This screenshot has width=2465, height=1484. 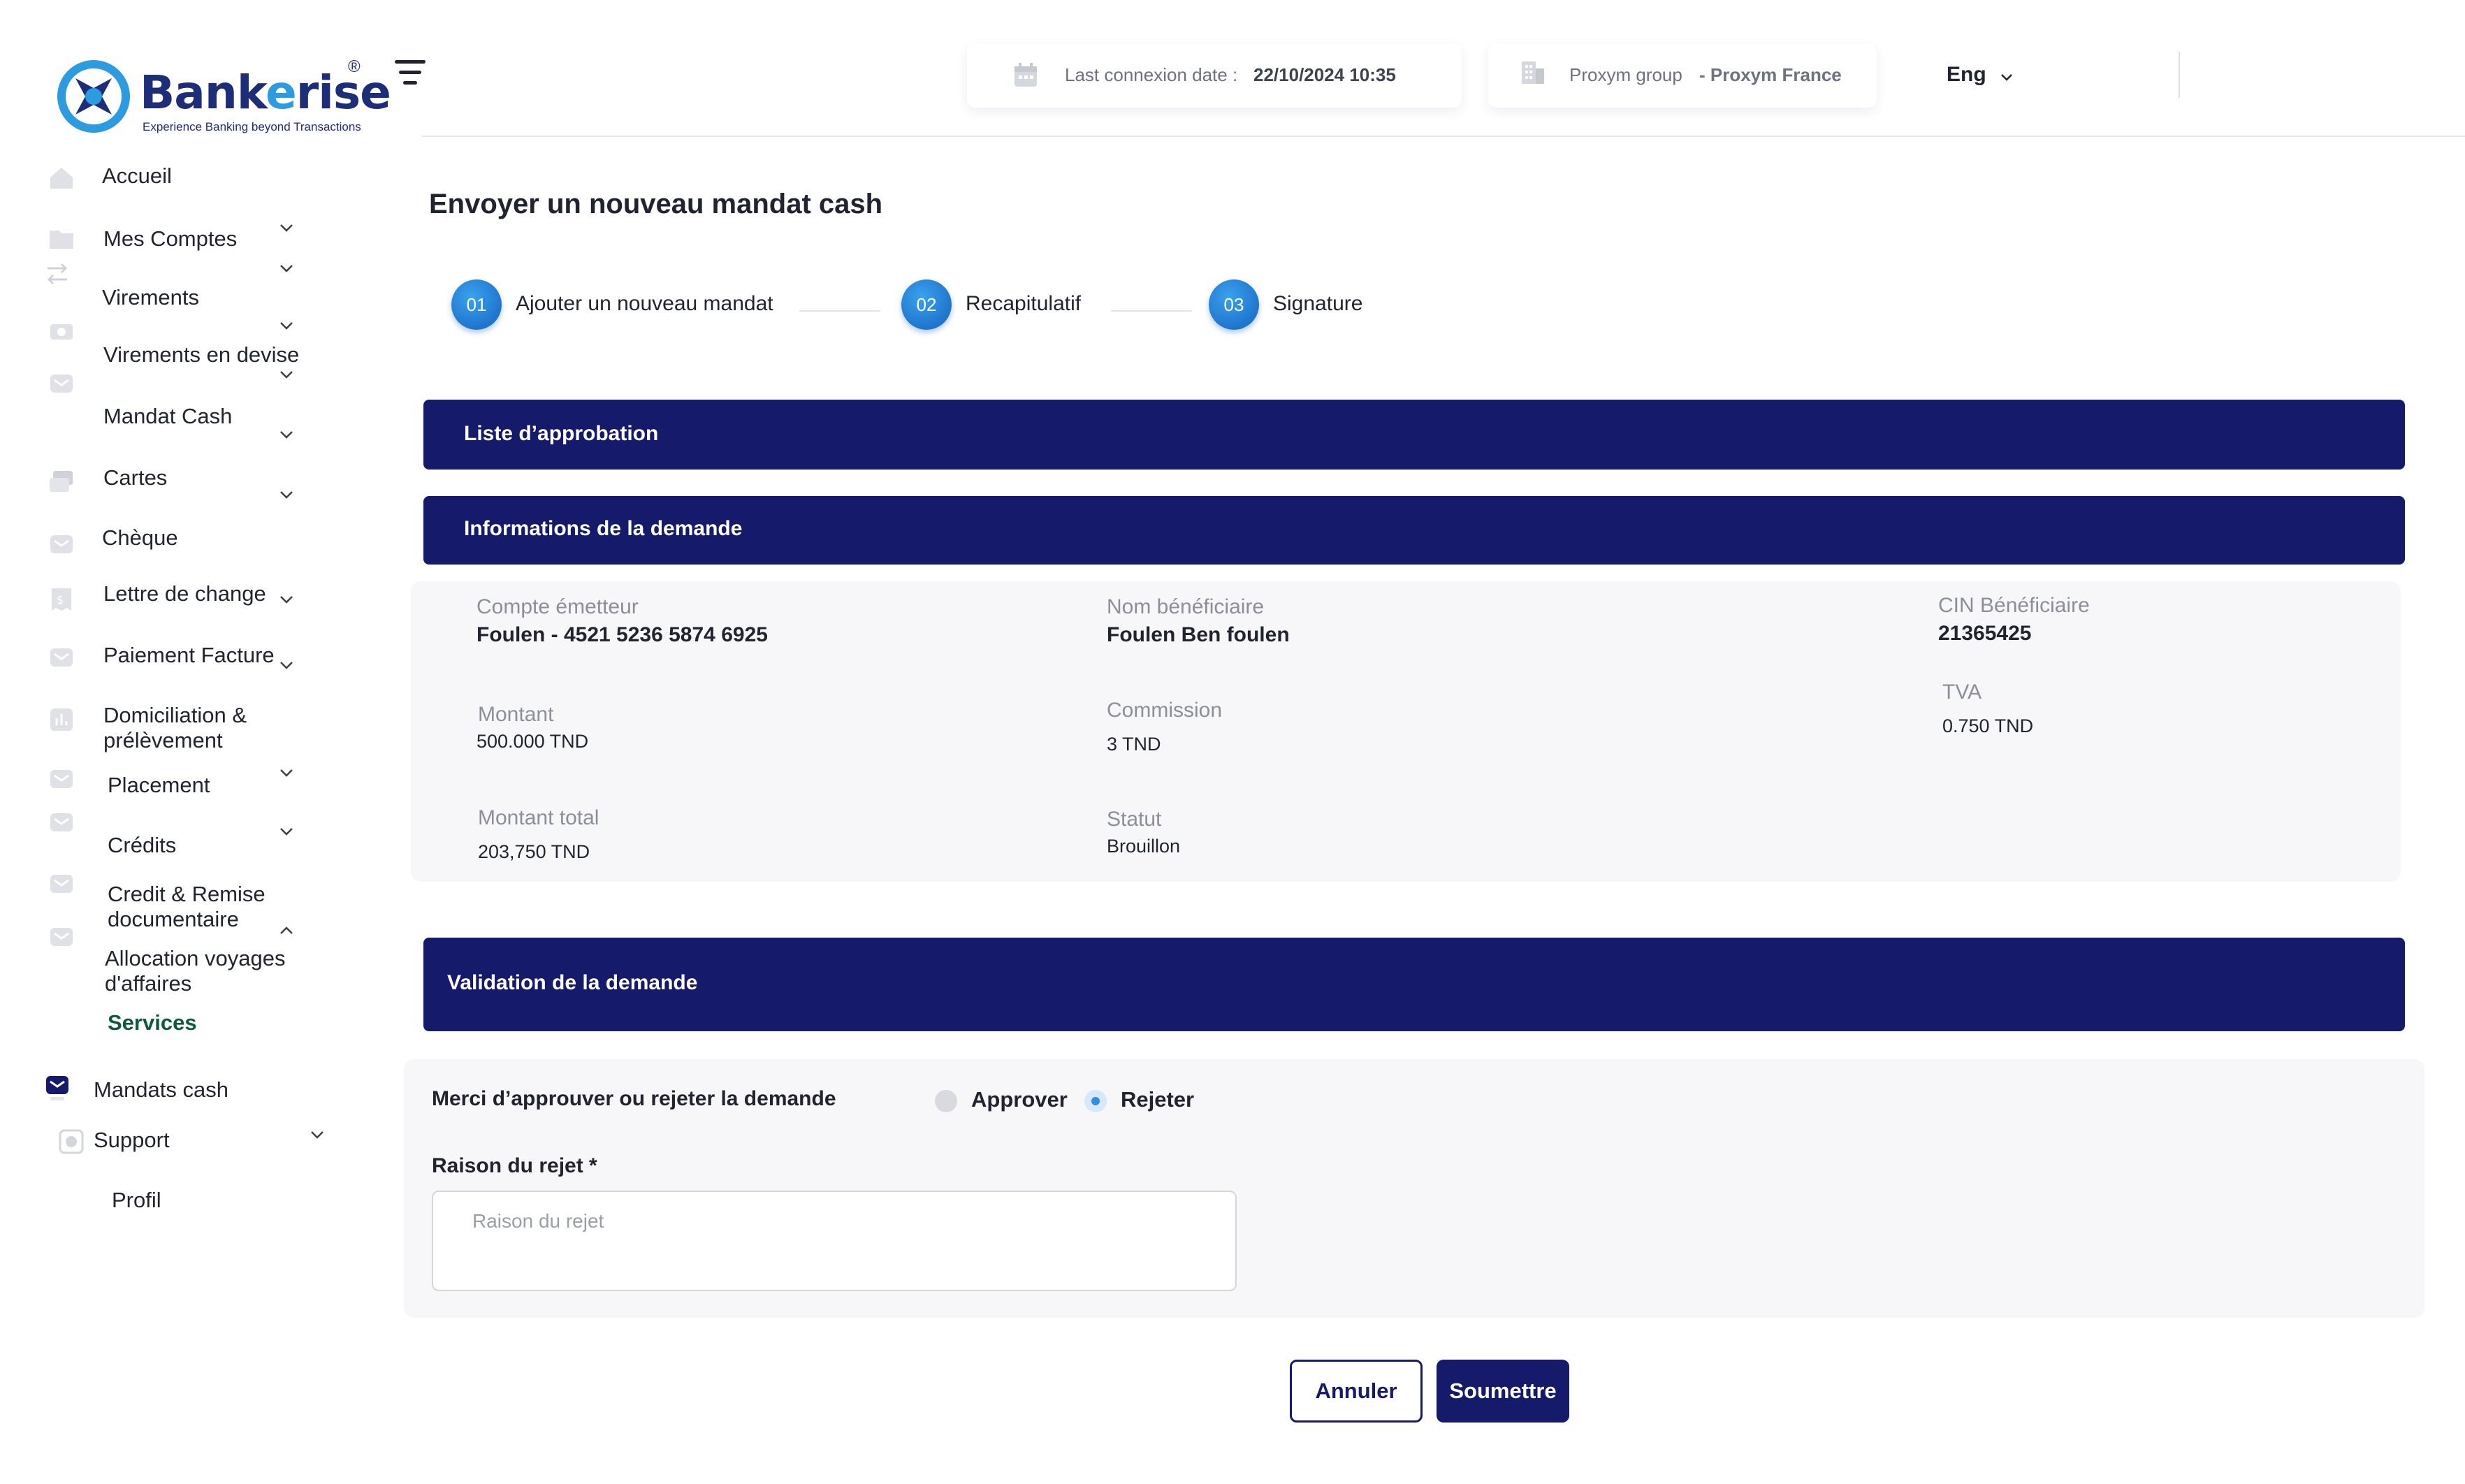 I want to click on reject-label: Rejeter, so click(x=1158, y=1099).